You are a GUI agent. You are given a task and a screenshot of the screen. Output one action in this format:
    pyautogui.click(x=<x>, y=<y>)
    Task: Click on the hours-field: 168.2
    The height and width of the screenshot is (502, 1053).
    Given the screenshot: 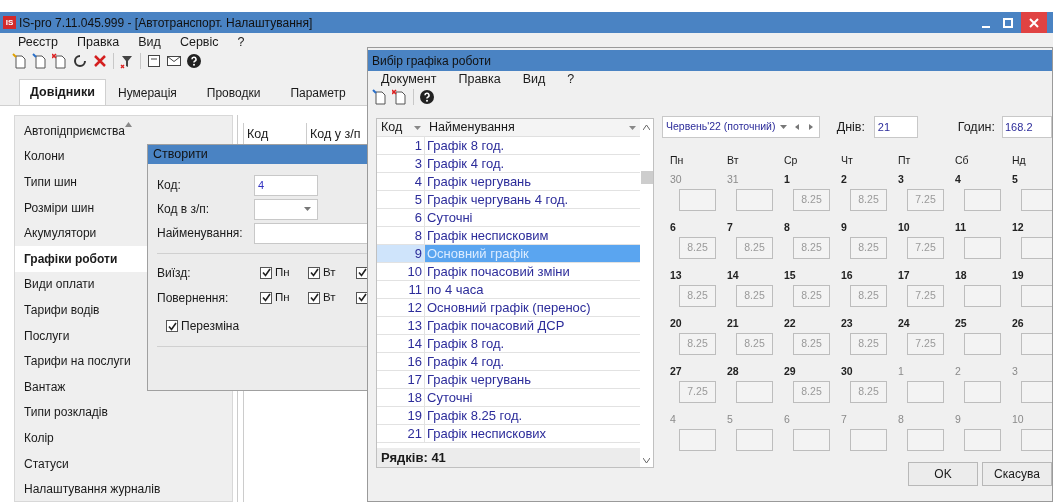 What is the action you would take?
    pyautogui.click(x=1027, y=127)
    